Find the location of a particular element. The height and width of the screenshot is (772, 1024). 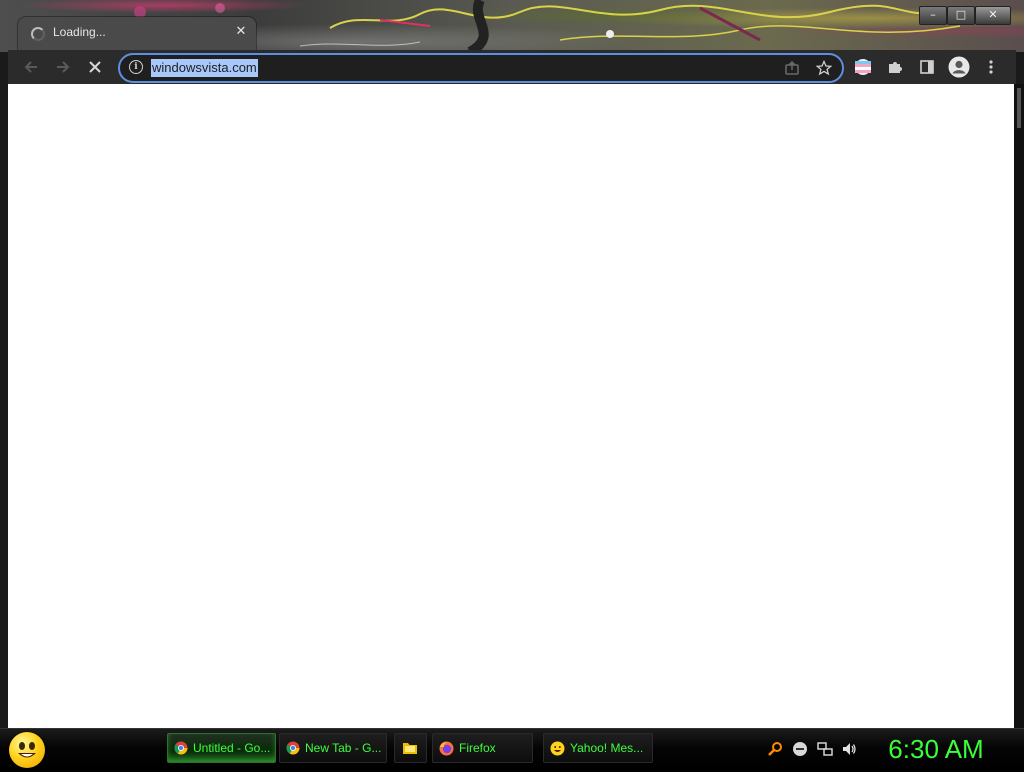

start-button is located at coordinates (27, 750).